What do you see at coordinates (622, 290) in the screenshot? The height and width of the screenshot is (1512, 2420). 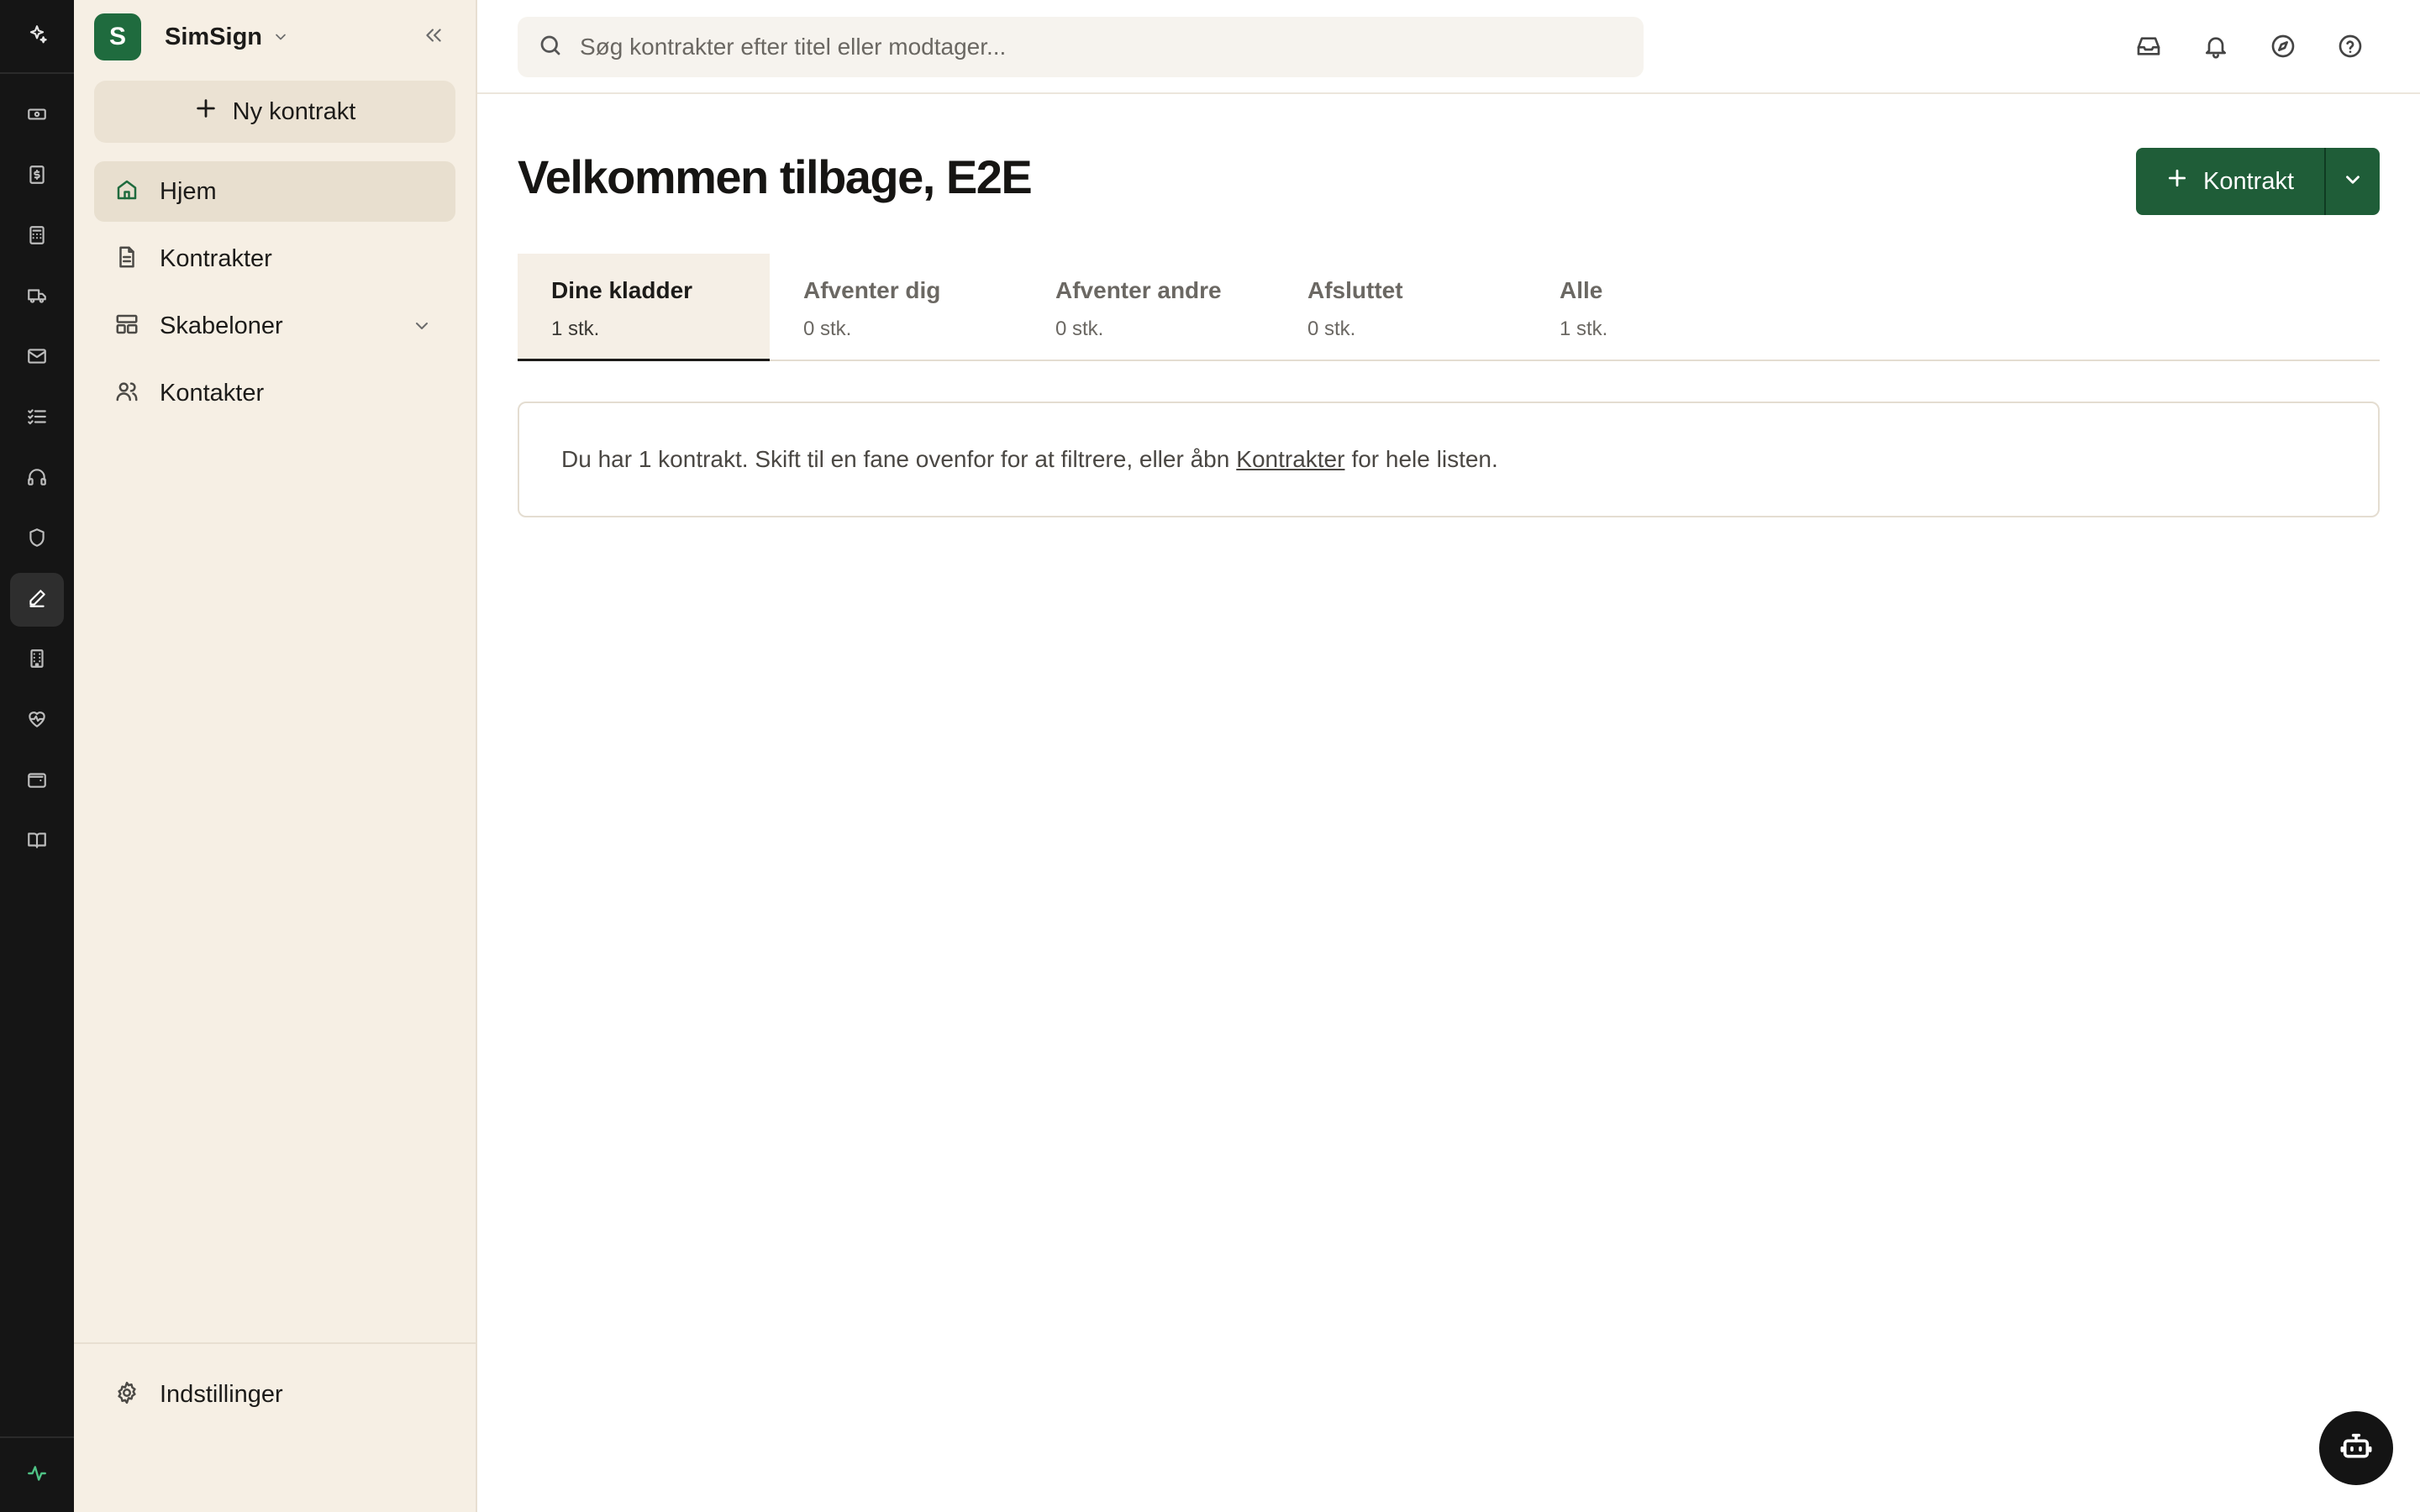 I see `tab-label: Dine kladder` at bounding box center [622, 290].